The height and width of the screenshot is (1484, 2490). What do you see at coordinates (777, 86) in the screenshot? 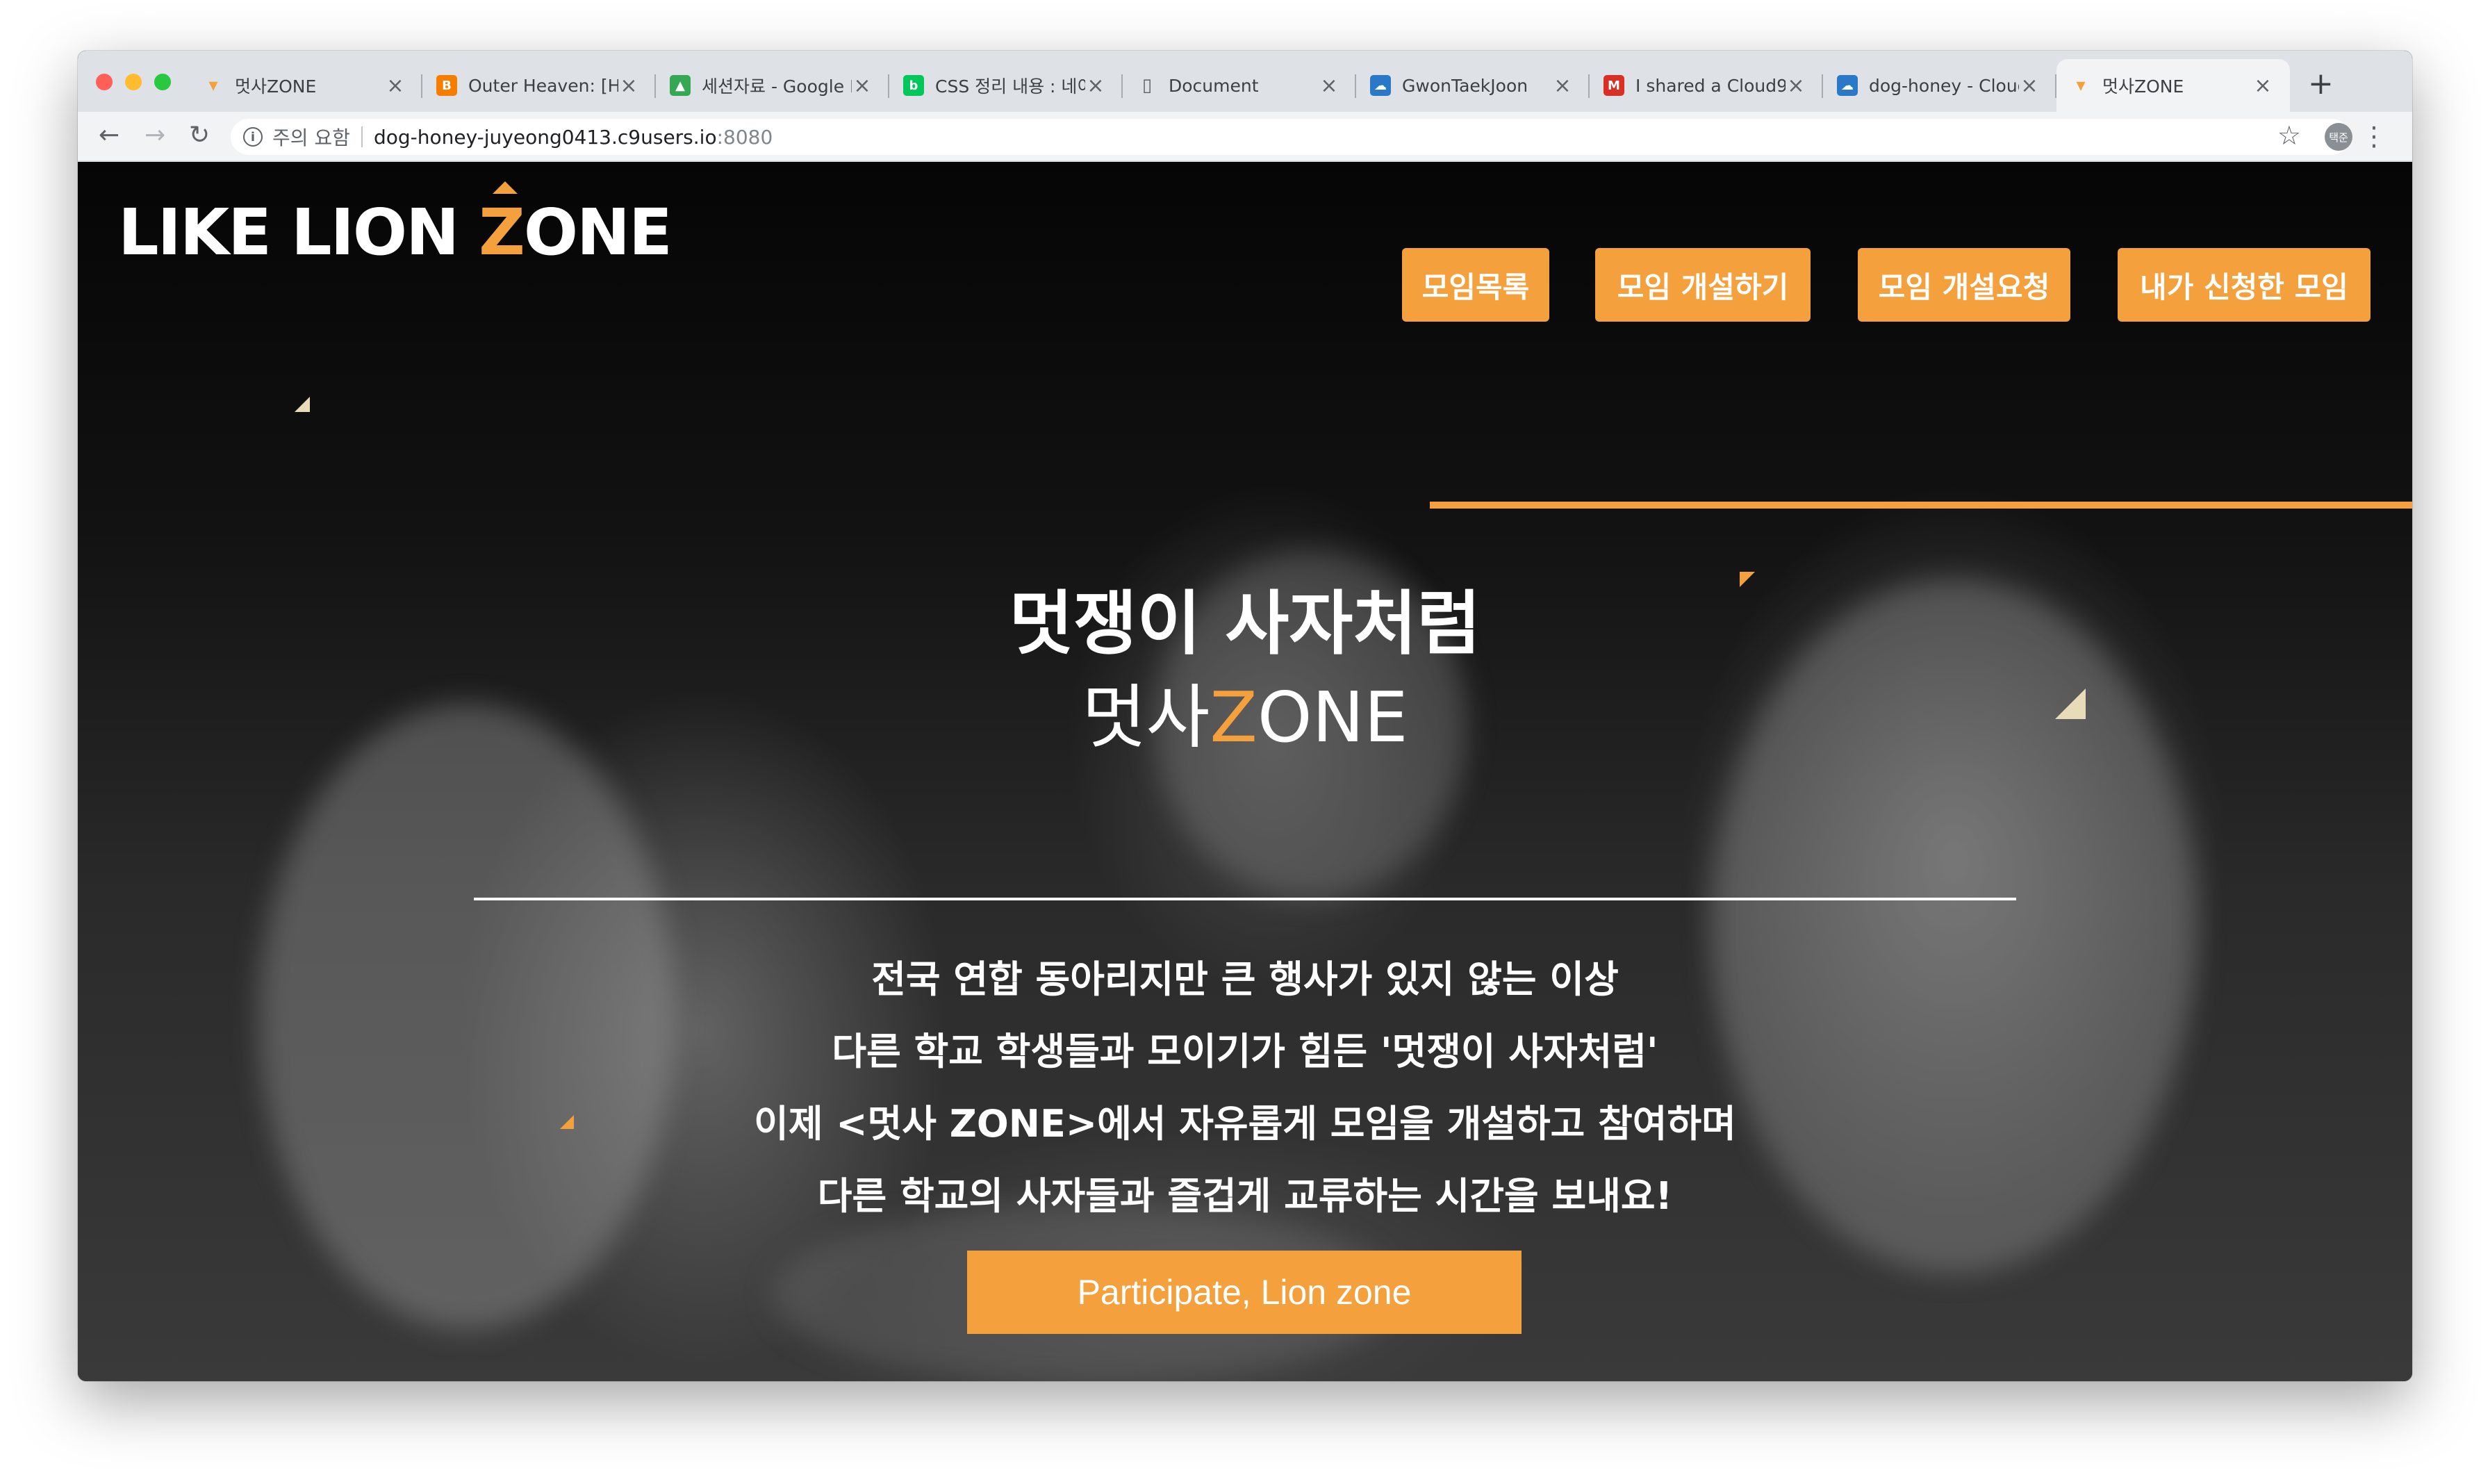
I see `tab-title: 세션자료 - Google D` at bounding box center [777, 86].